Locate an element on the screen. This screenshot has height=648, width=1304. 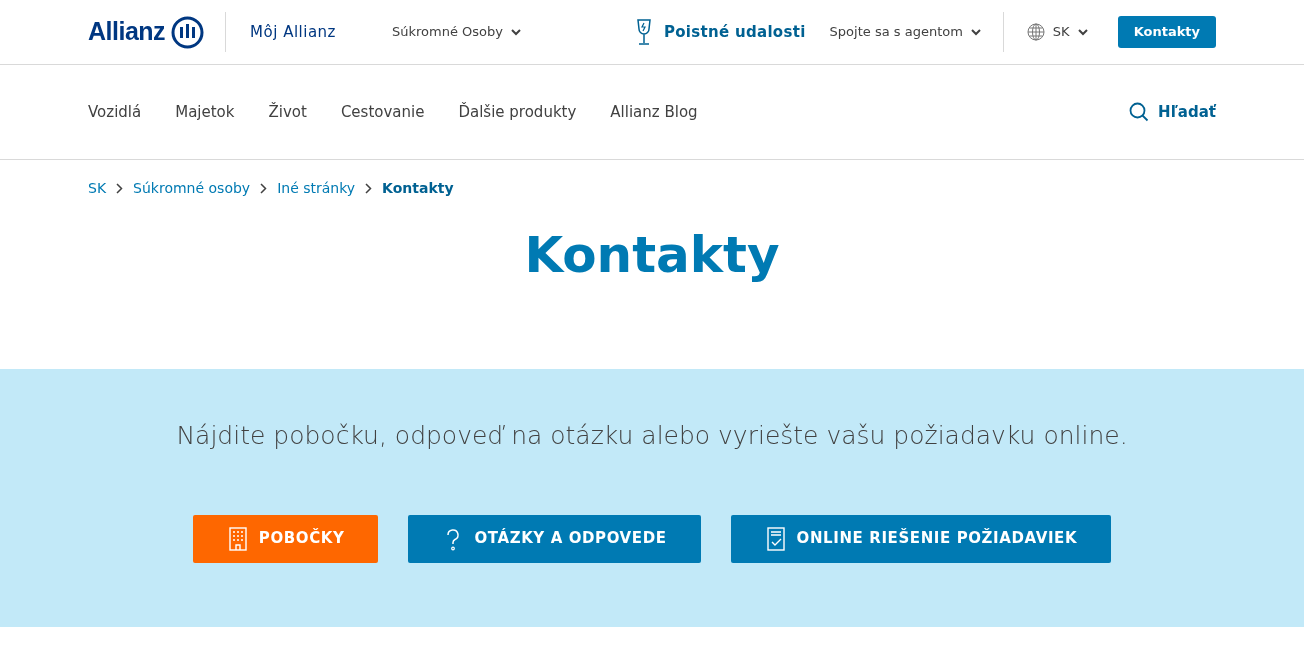
logo-wordmark: Allianz is located at coordinates (127, 32).